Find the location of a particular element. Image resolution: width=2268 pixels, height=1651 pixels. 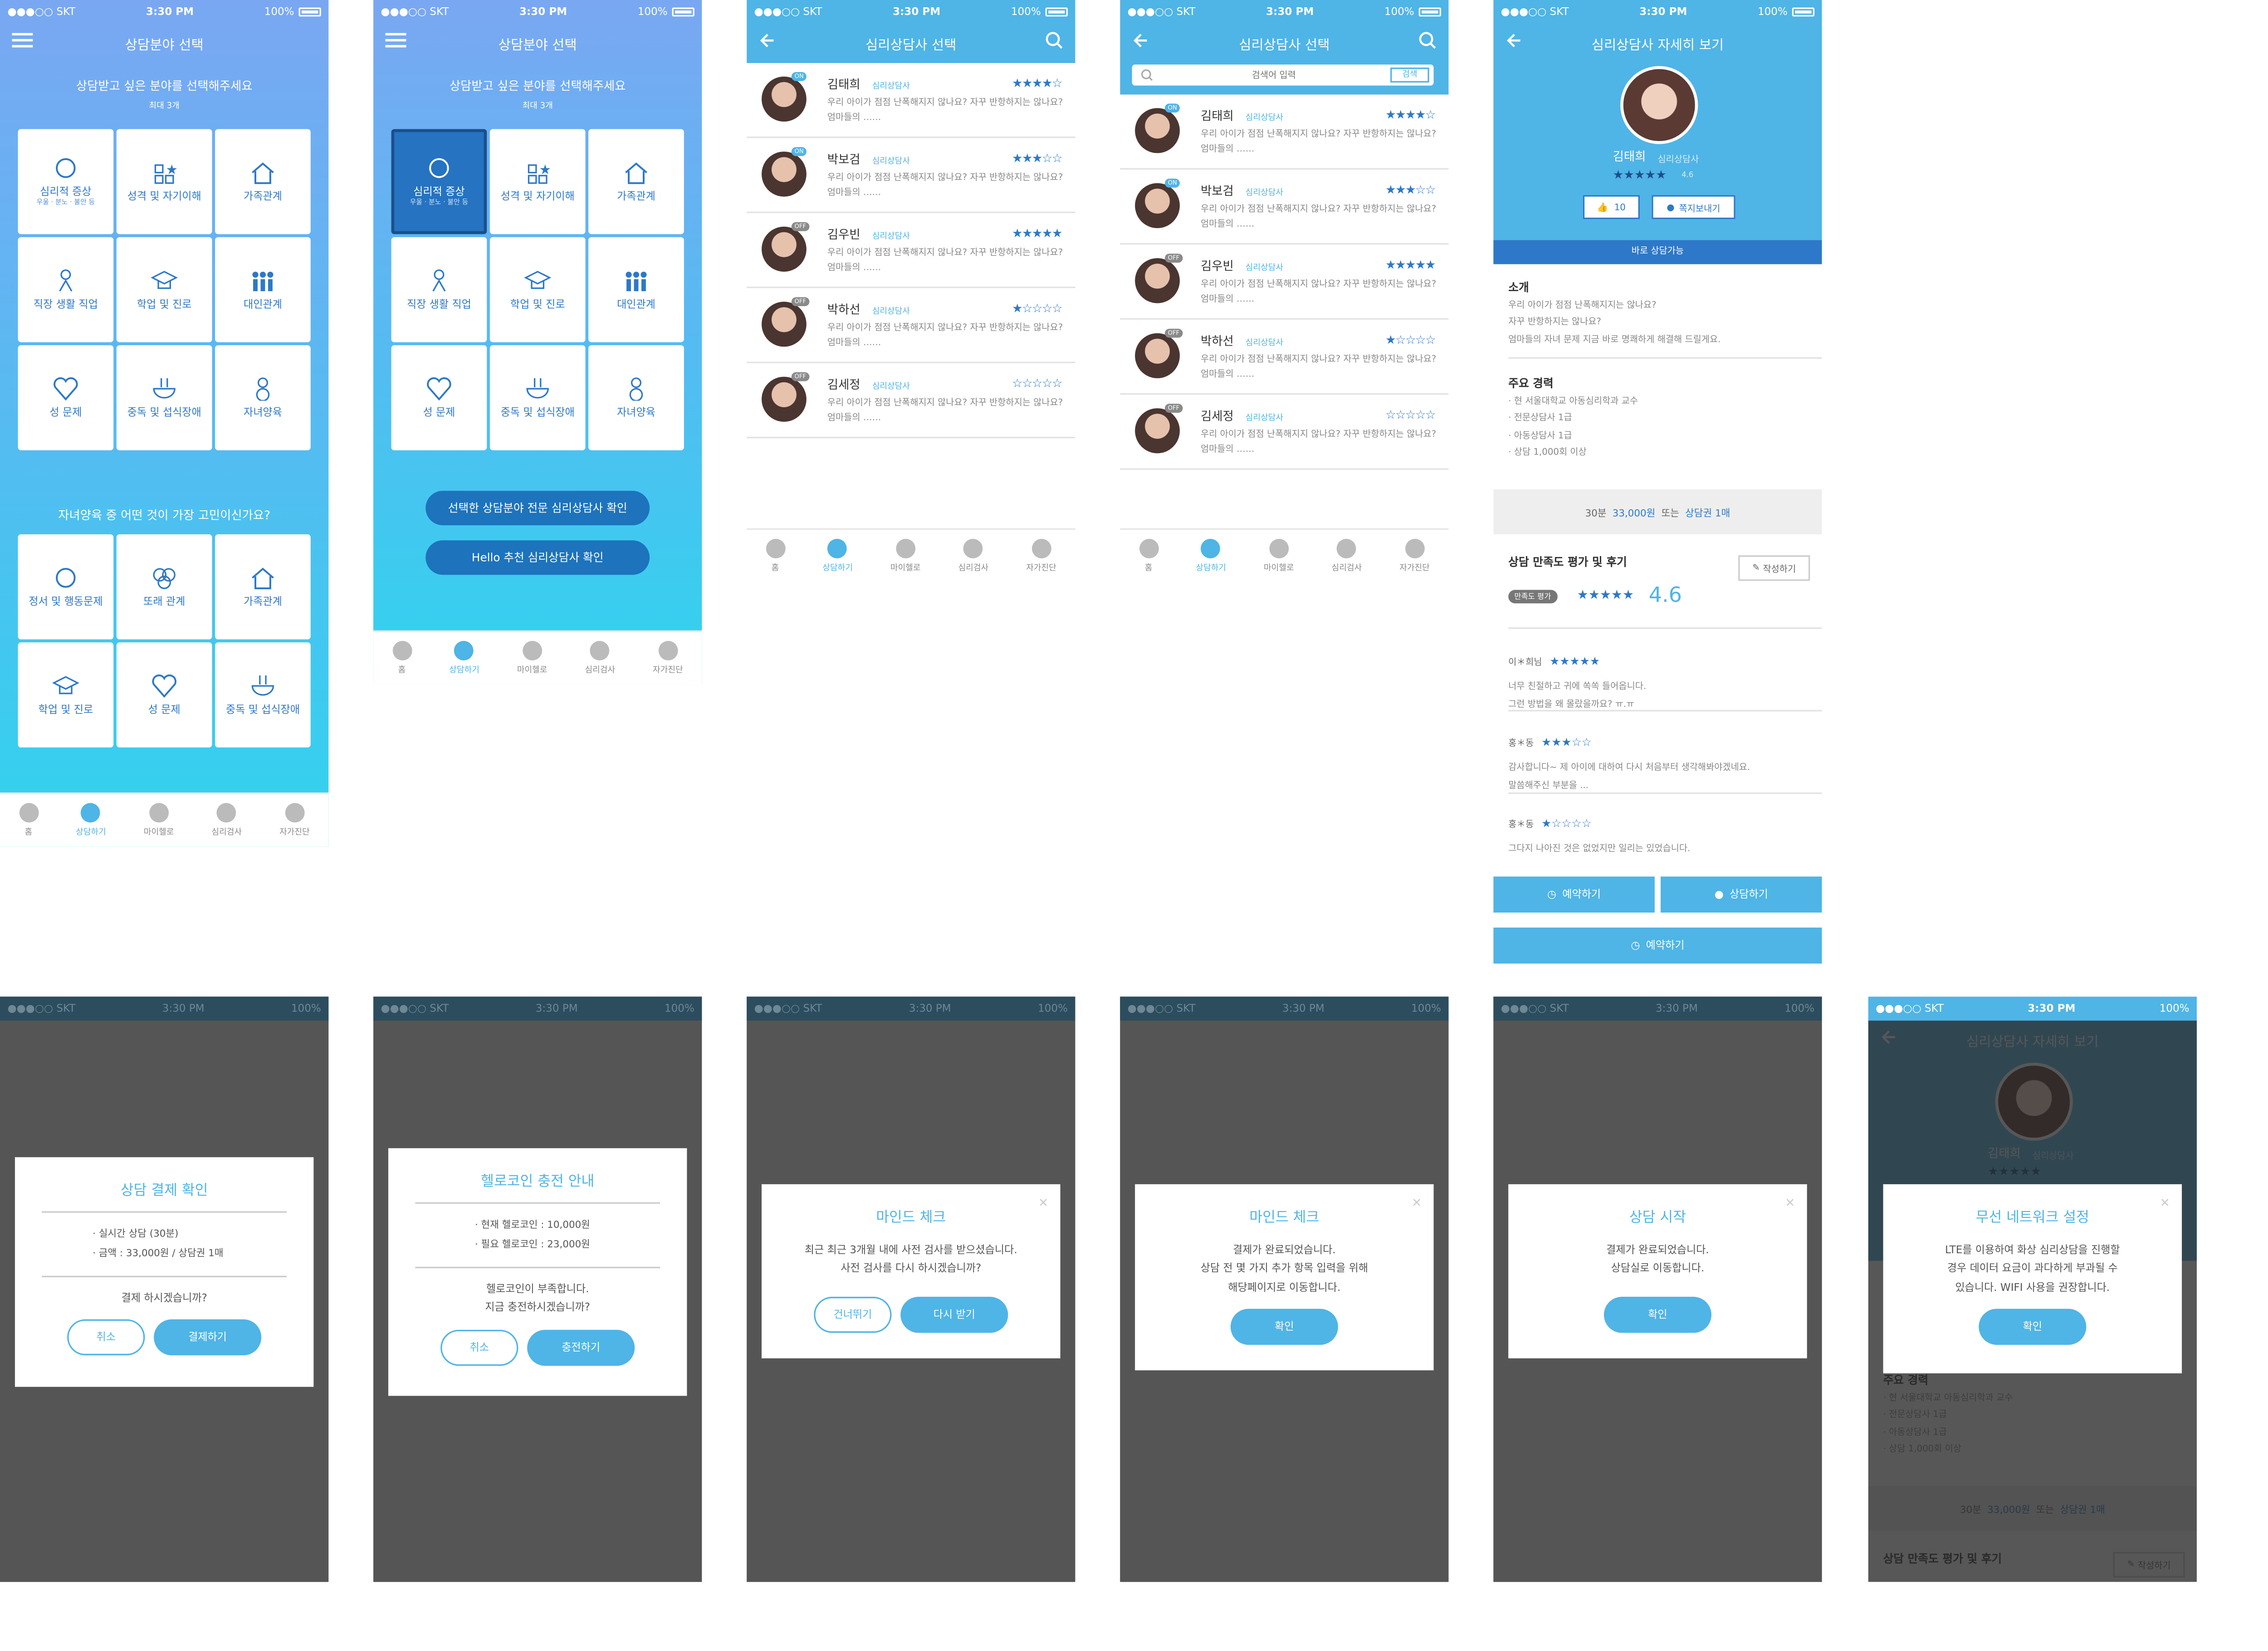

category-tile-selected: 심리적 증상 우울 · 분노 · 불안 등 is located at coordinates (439, 181).